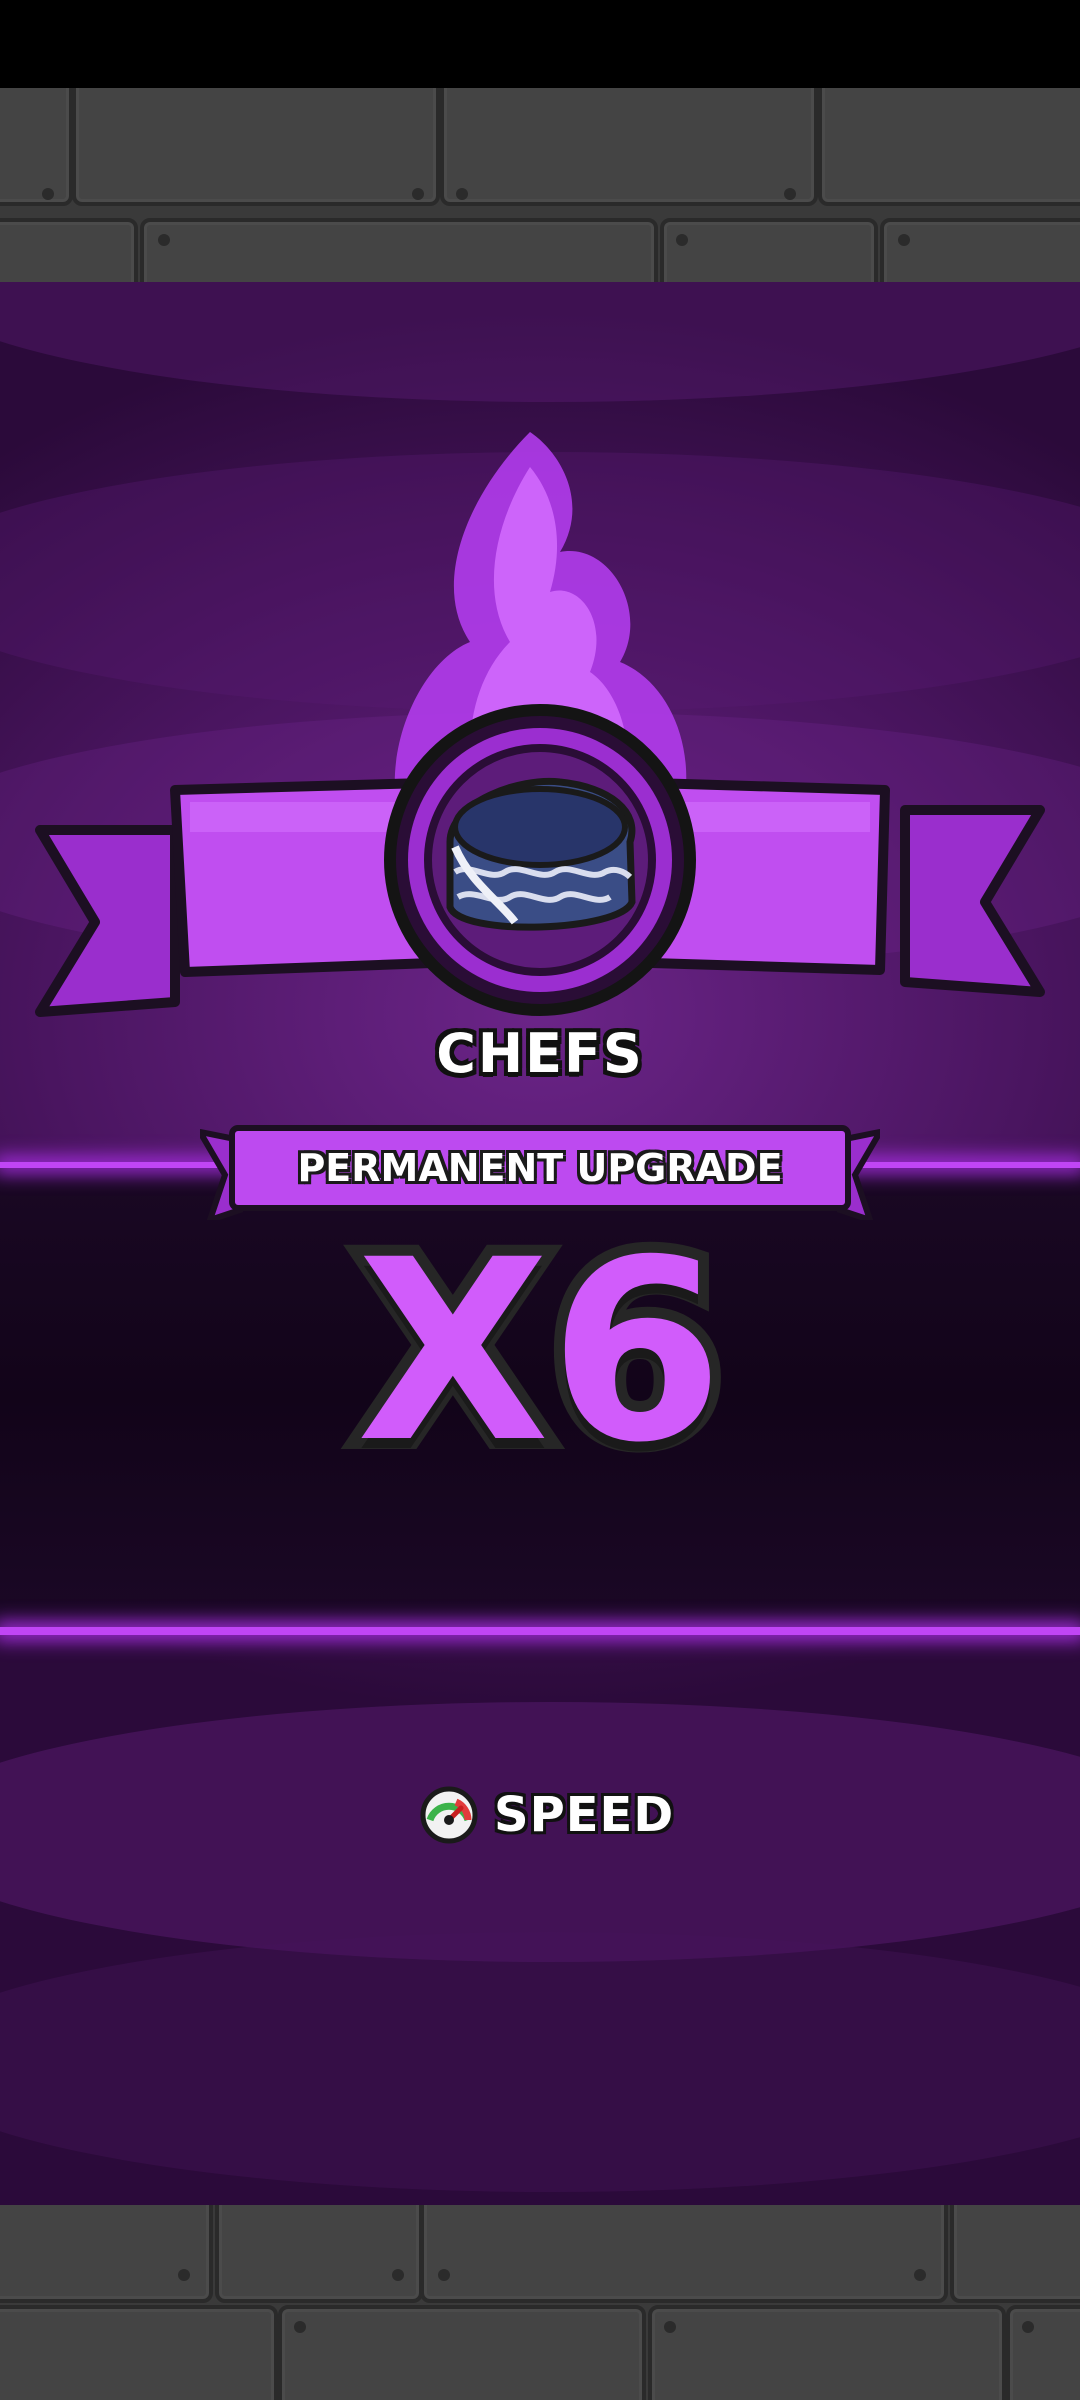 This screenshot has height=2400, width=1080. I want to click on speedometer-icon, so click(449, 1815).